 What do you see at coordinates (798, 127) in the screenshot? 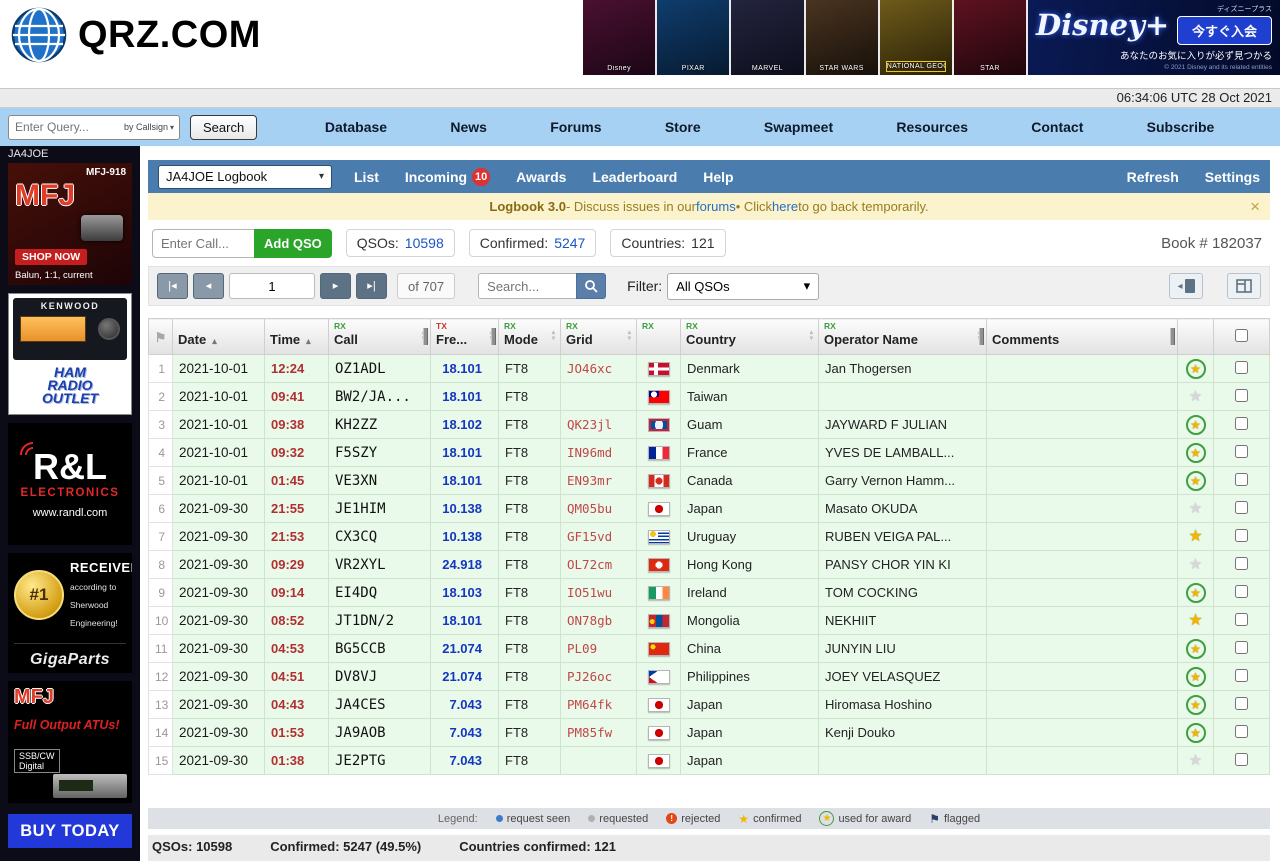
I see `nav-item-swapmeet: Swapmeet` at bounding box center [798, 127].